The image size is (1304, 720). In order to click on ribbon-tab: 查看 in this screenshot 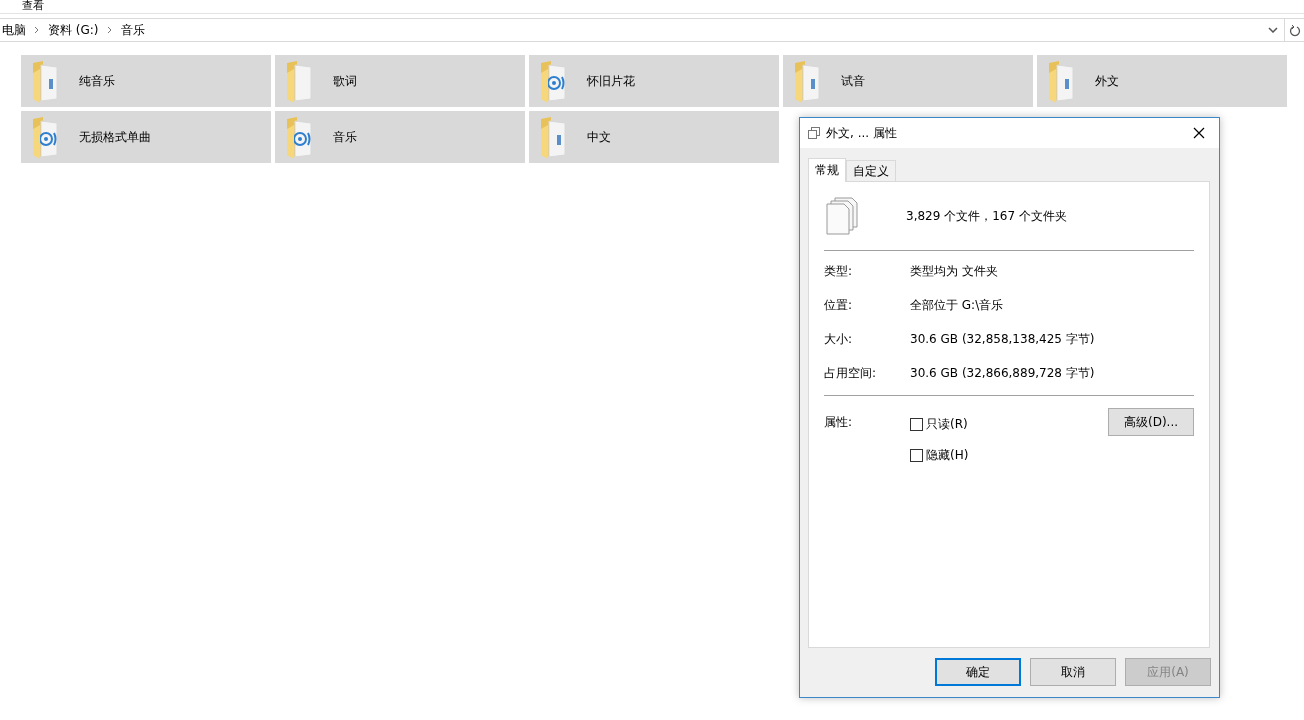, I will do `click(33, 6)`.